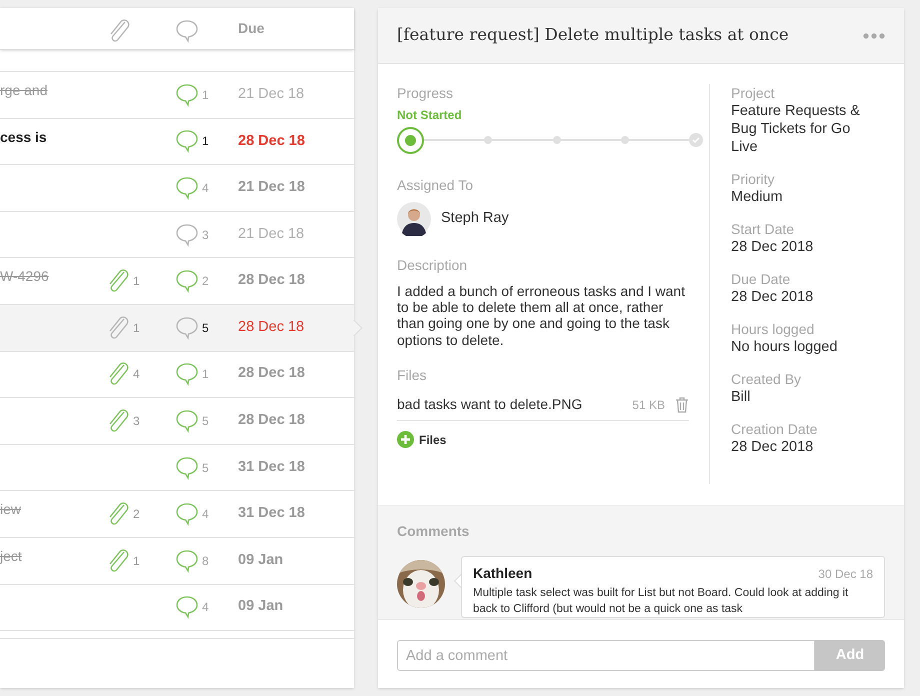 Image resolution: width=920 pixels, height=696 pixels. What do you see at coordinates (766, 379) in the screenshot?
I see `field-label: Created By` at bounding box center [766, 379].